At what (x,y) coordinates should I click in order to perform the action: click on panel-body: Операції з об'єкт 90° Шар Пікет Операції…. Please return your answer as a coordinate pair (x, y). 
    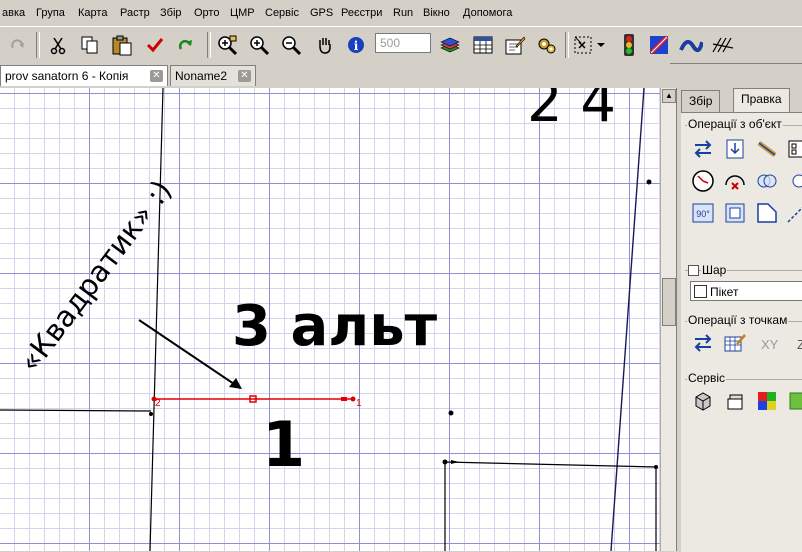
    Looking at the image, I should click on (741, 332).